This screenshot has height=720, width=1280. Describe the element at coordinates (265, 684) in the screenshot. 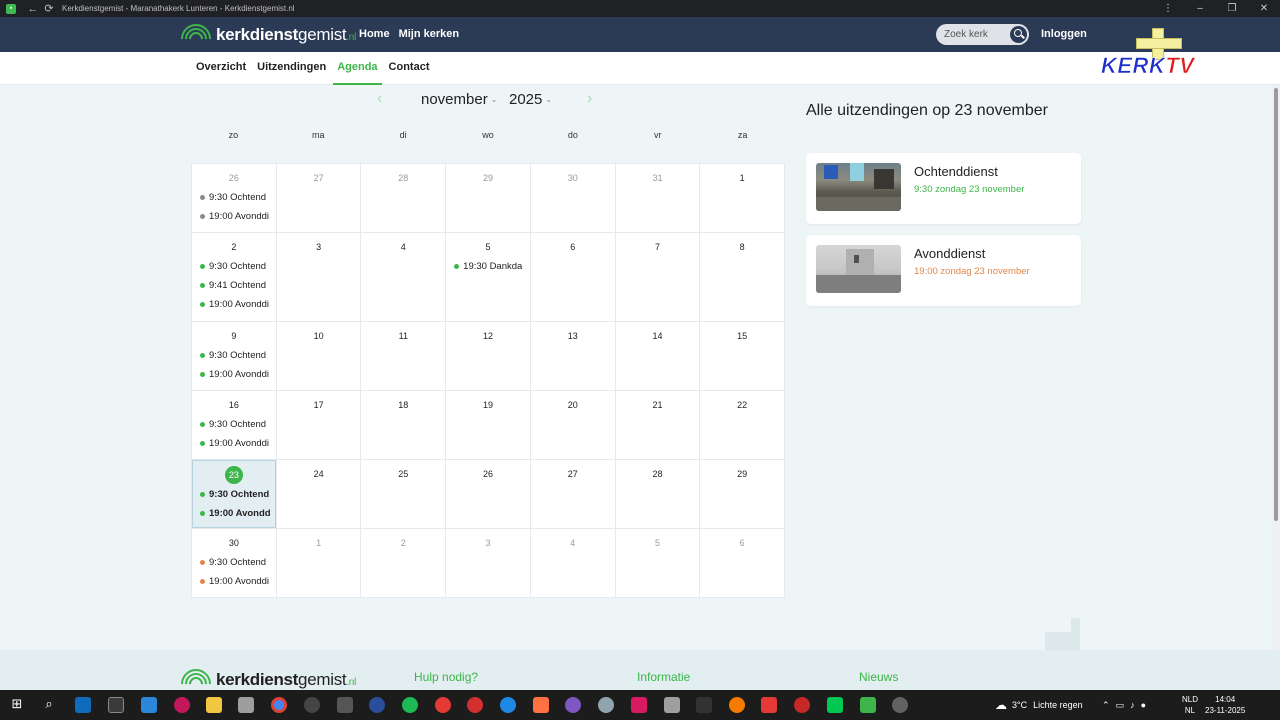

I see `footer-logo: kerkdienstgemist.nl` at that location.